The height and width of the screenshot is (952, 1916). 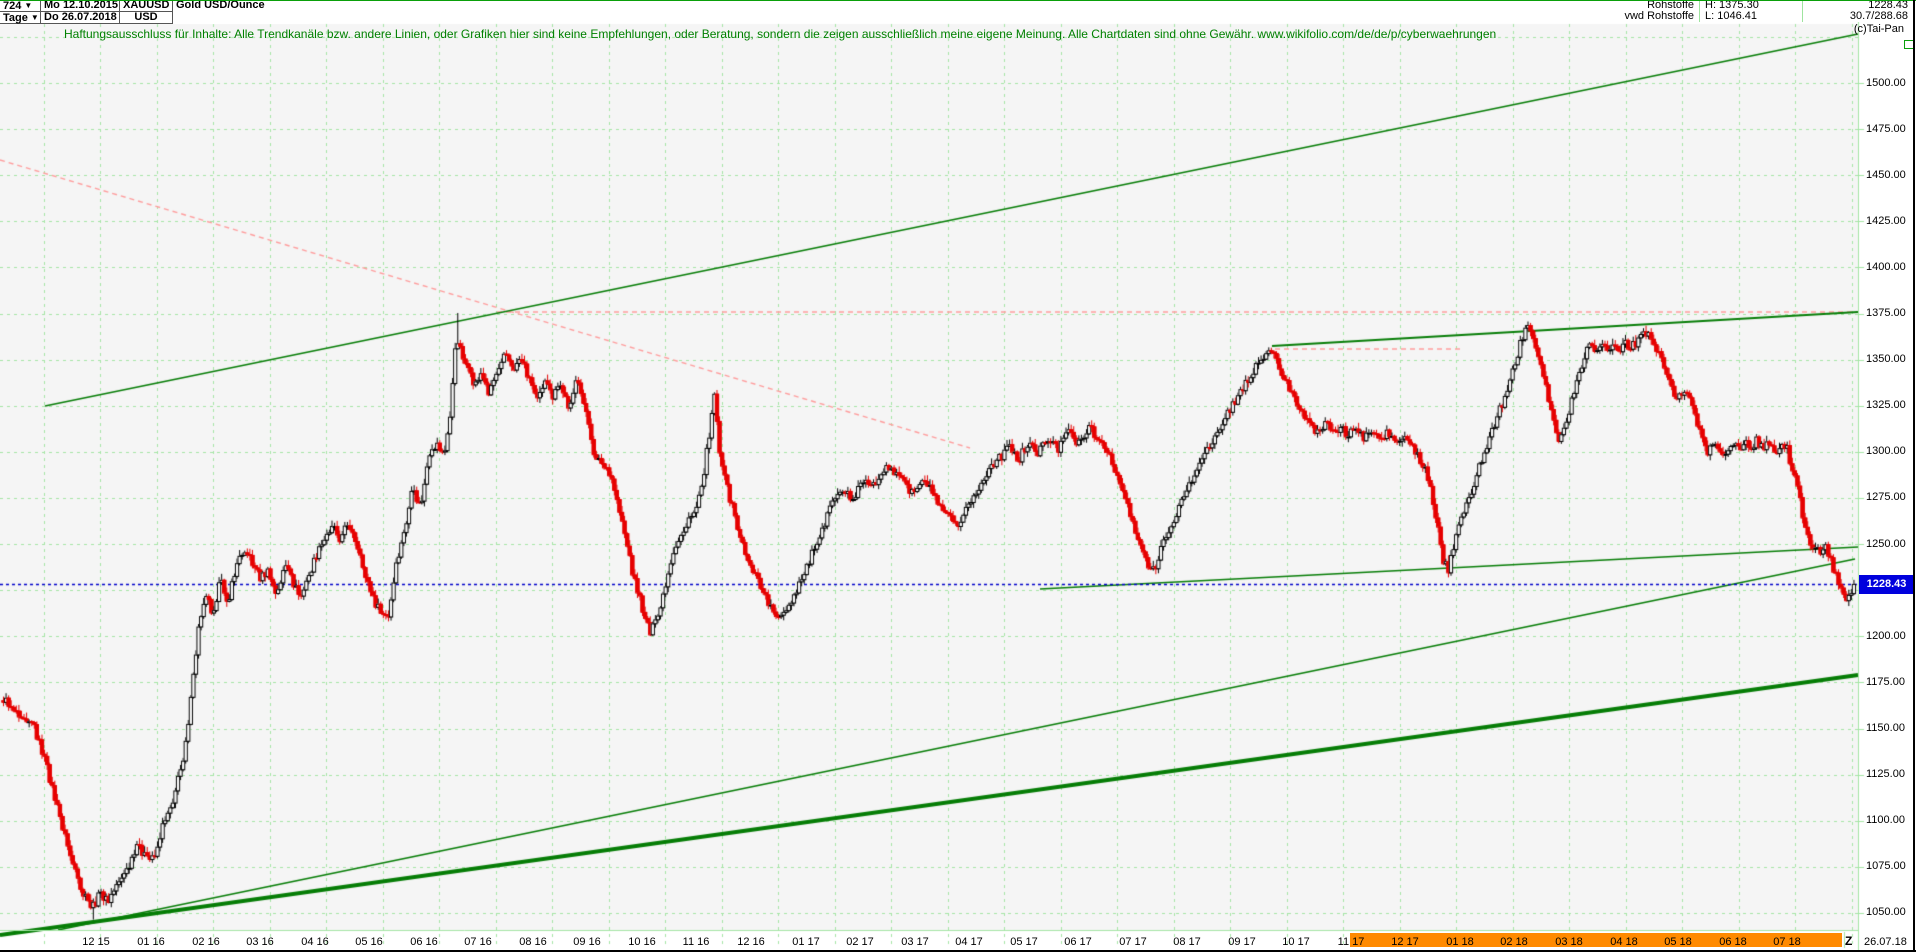 I want to click on y-axis-label: 1250.00, so click(x=1886, y=543).